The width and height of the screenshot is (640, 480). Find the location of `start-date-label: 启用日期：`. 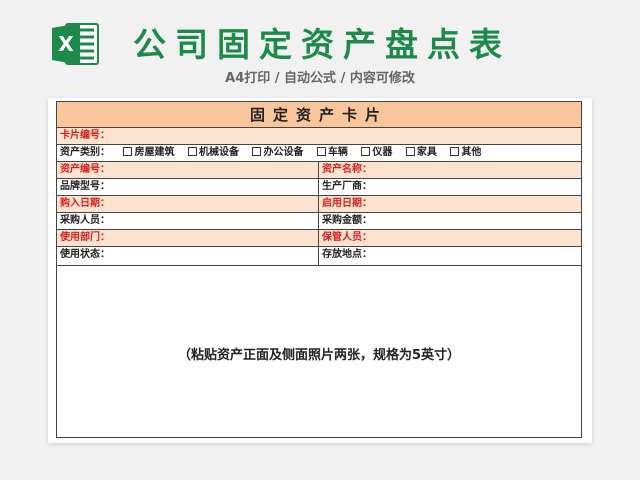

start-date-label: 启用日期： is located at coordinates (450, 204).